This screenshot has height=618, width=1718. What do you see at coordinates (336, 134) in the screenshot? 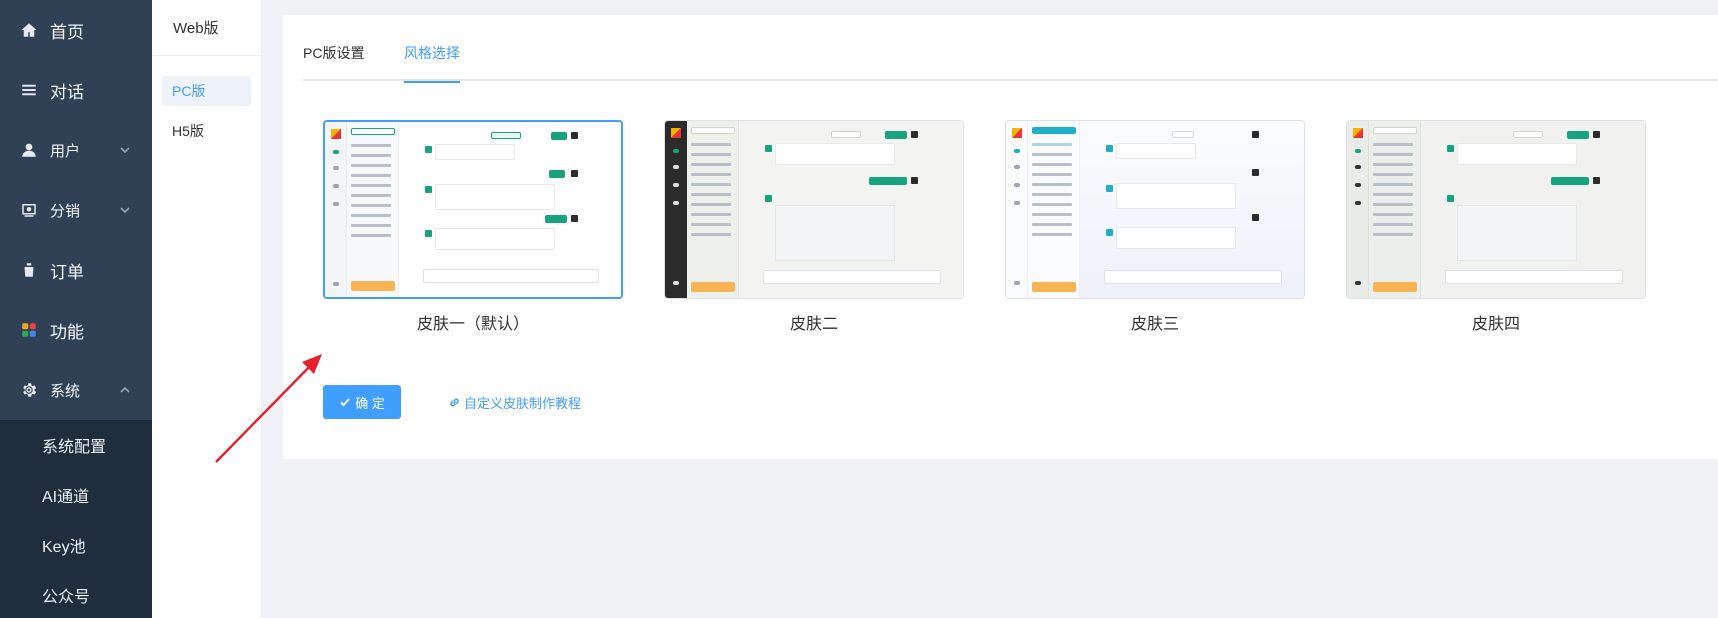
I see `logo-icon` at bounding box center [336, 134].